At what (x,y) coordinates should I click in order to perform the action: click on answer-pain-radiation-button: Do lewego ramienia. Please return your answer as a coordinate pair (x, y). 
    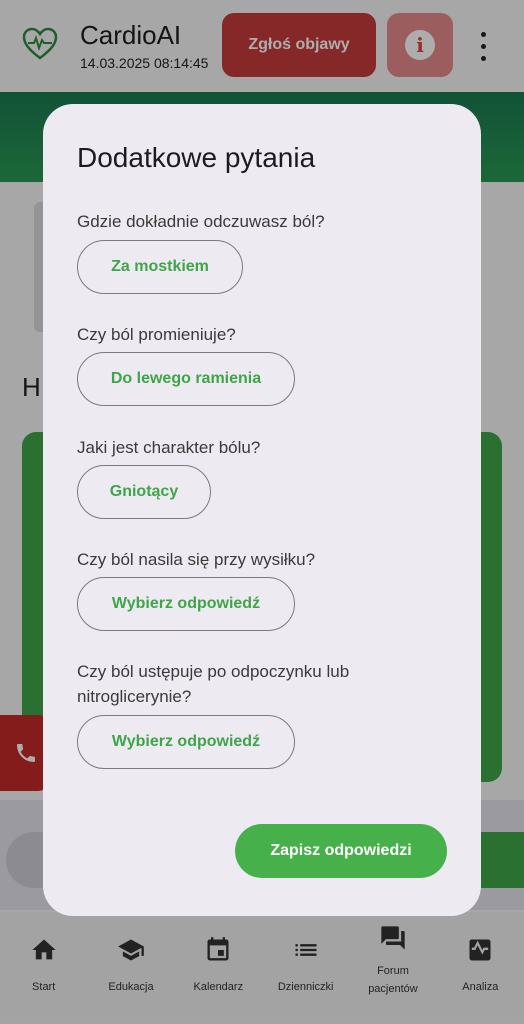
    Looking at the image, I should click on (186, 379).